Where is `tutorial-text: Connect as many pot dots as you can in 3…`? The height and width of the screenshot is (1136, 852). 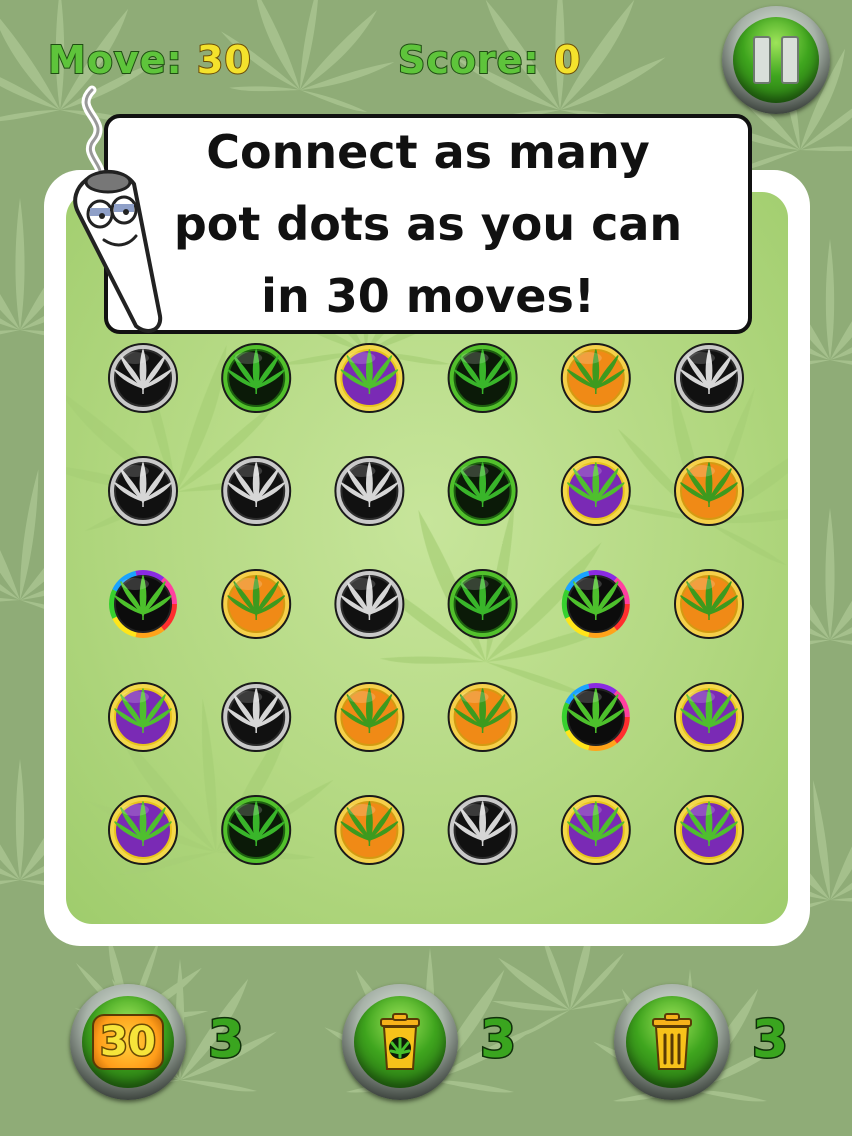
tutorial-text: Connect as many pot dots as you can in 3… is located at coordinates (428, 224).